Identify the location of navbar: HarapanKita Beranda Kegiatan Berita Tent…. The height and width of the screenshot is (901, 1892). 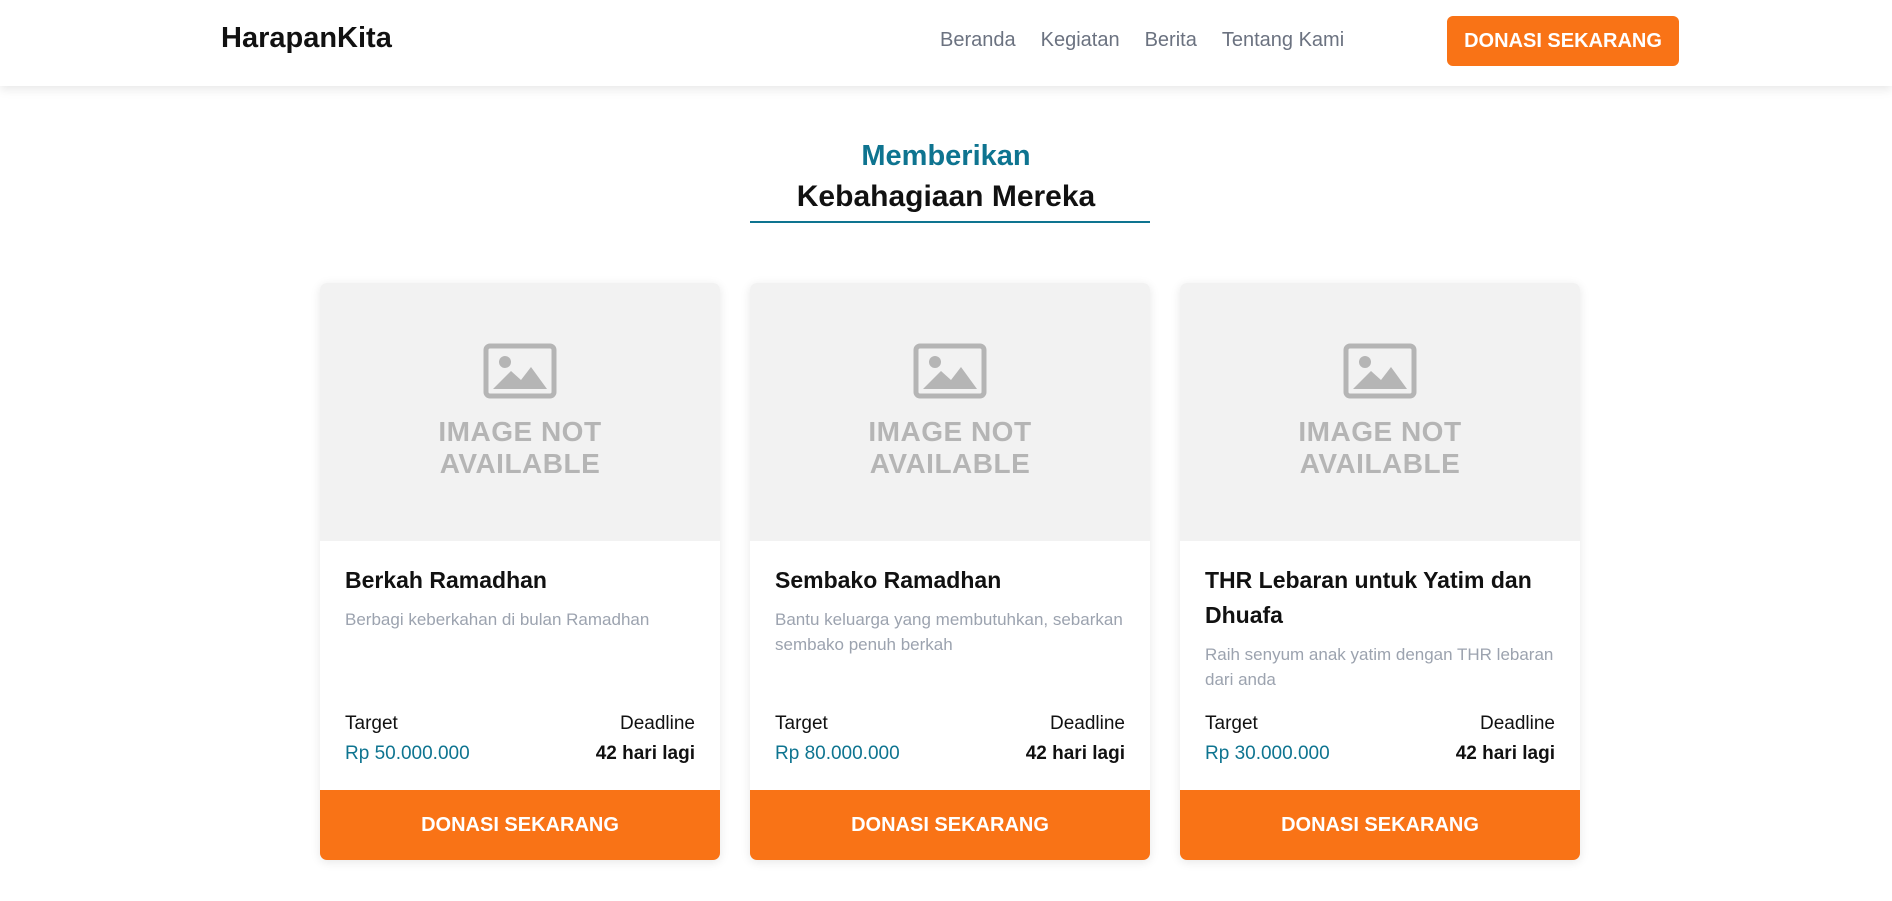
(946, 43).